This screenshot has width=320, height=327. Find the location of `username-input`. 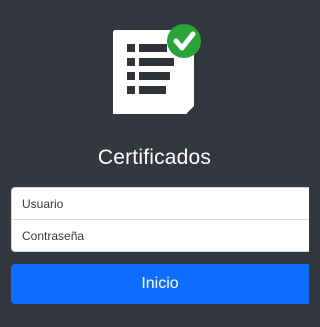

username-input is located at coordinates (160, 203).